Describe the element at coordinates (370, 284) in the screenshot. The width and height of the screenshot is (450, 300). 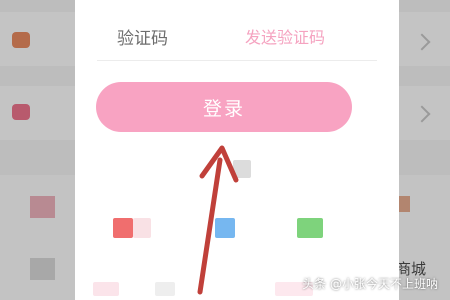
I see `watermark: 头条 @小张今天不上班呐` at that location.